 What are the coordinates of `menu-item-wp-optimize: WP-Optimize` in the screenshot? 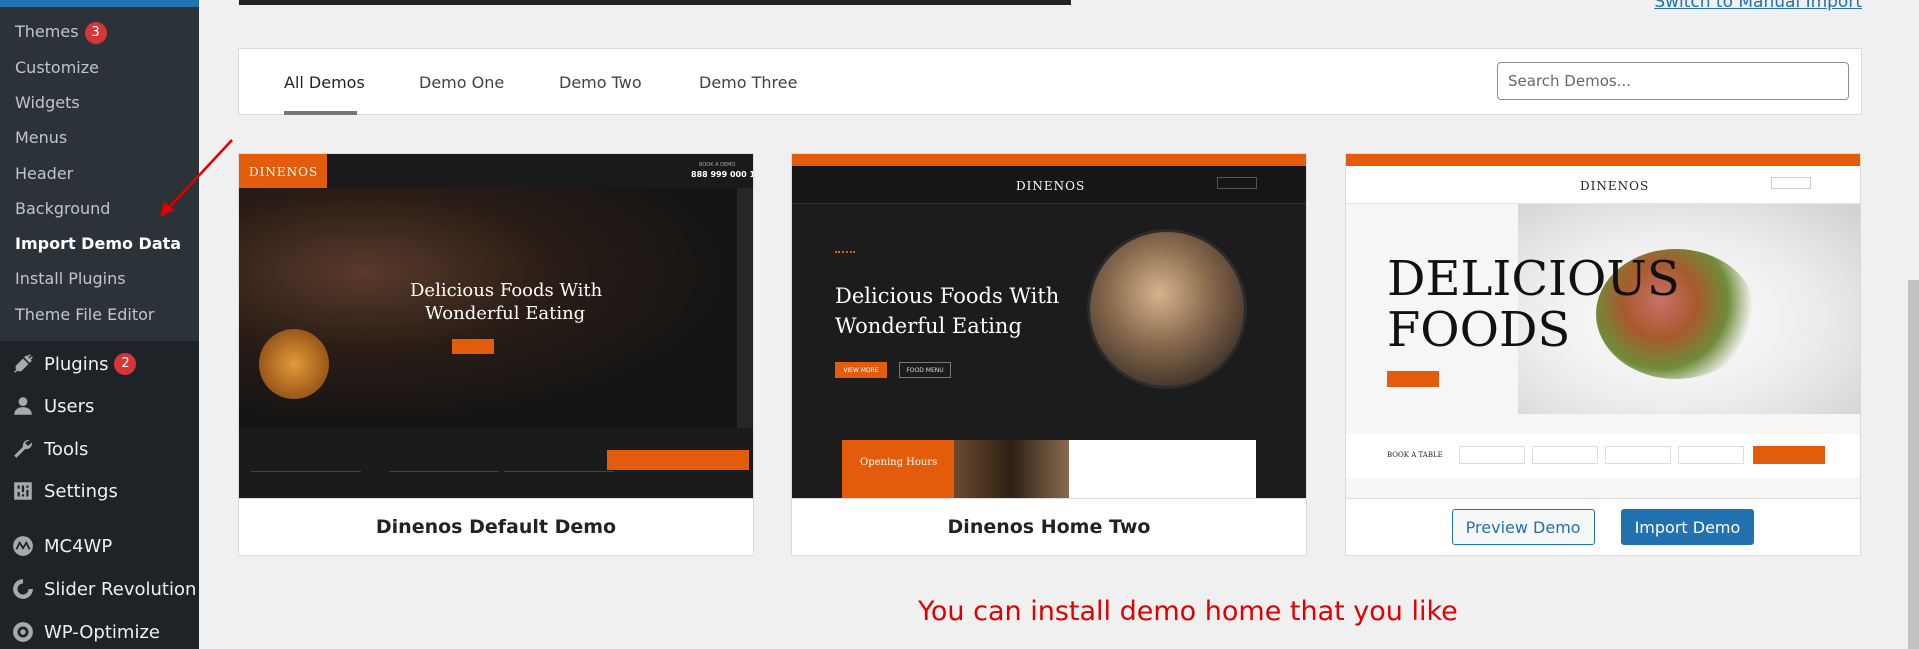 It's located at (86, 632).